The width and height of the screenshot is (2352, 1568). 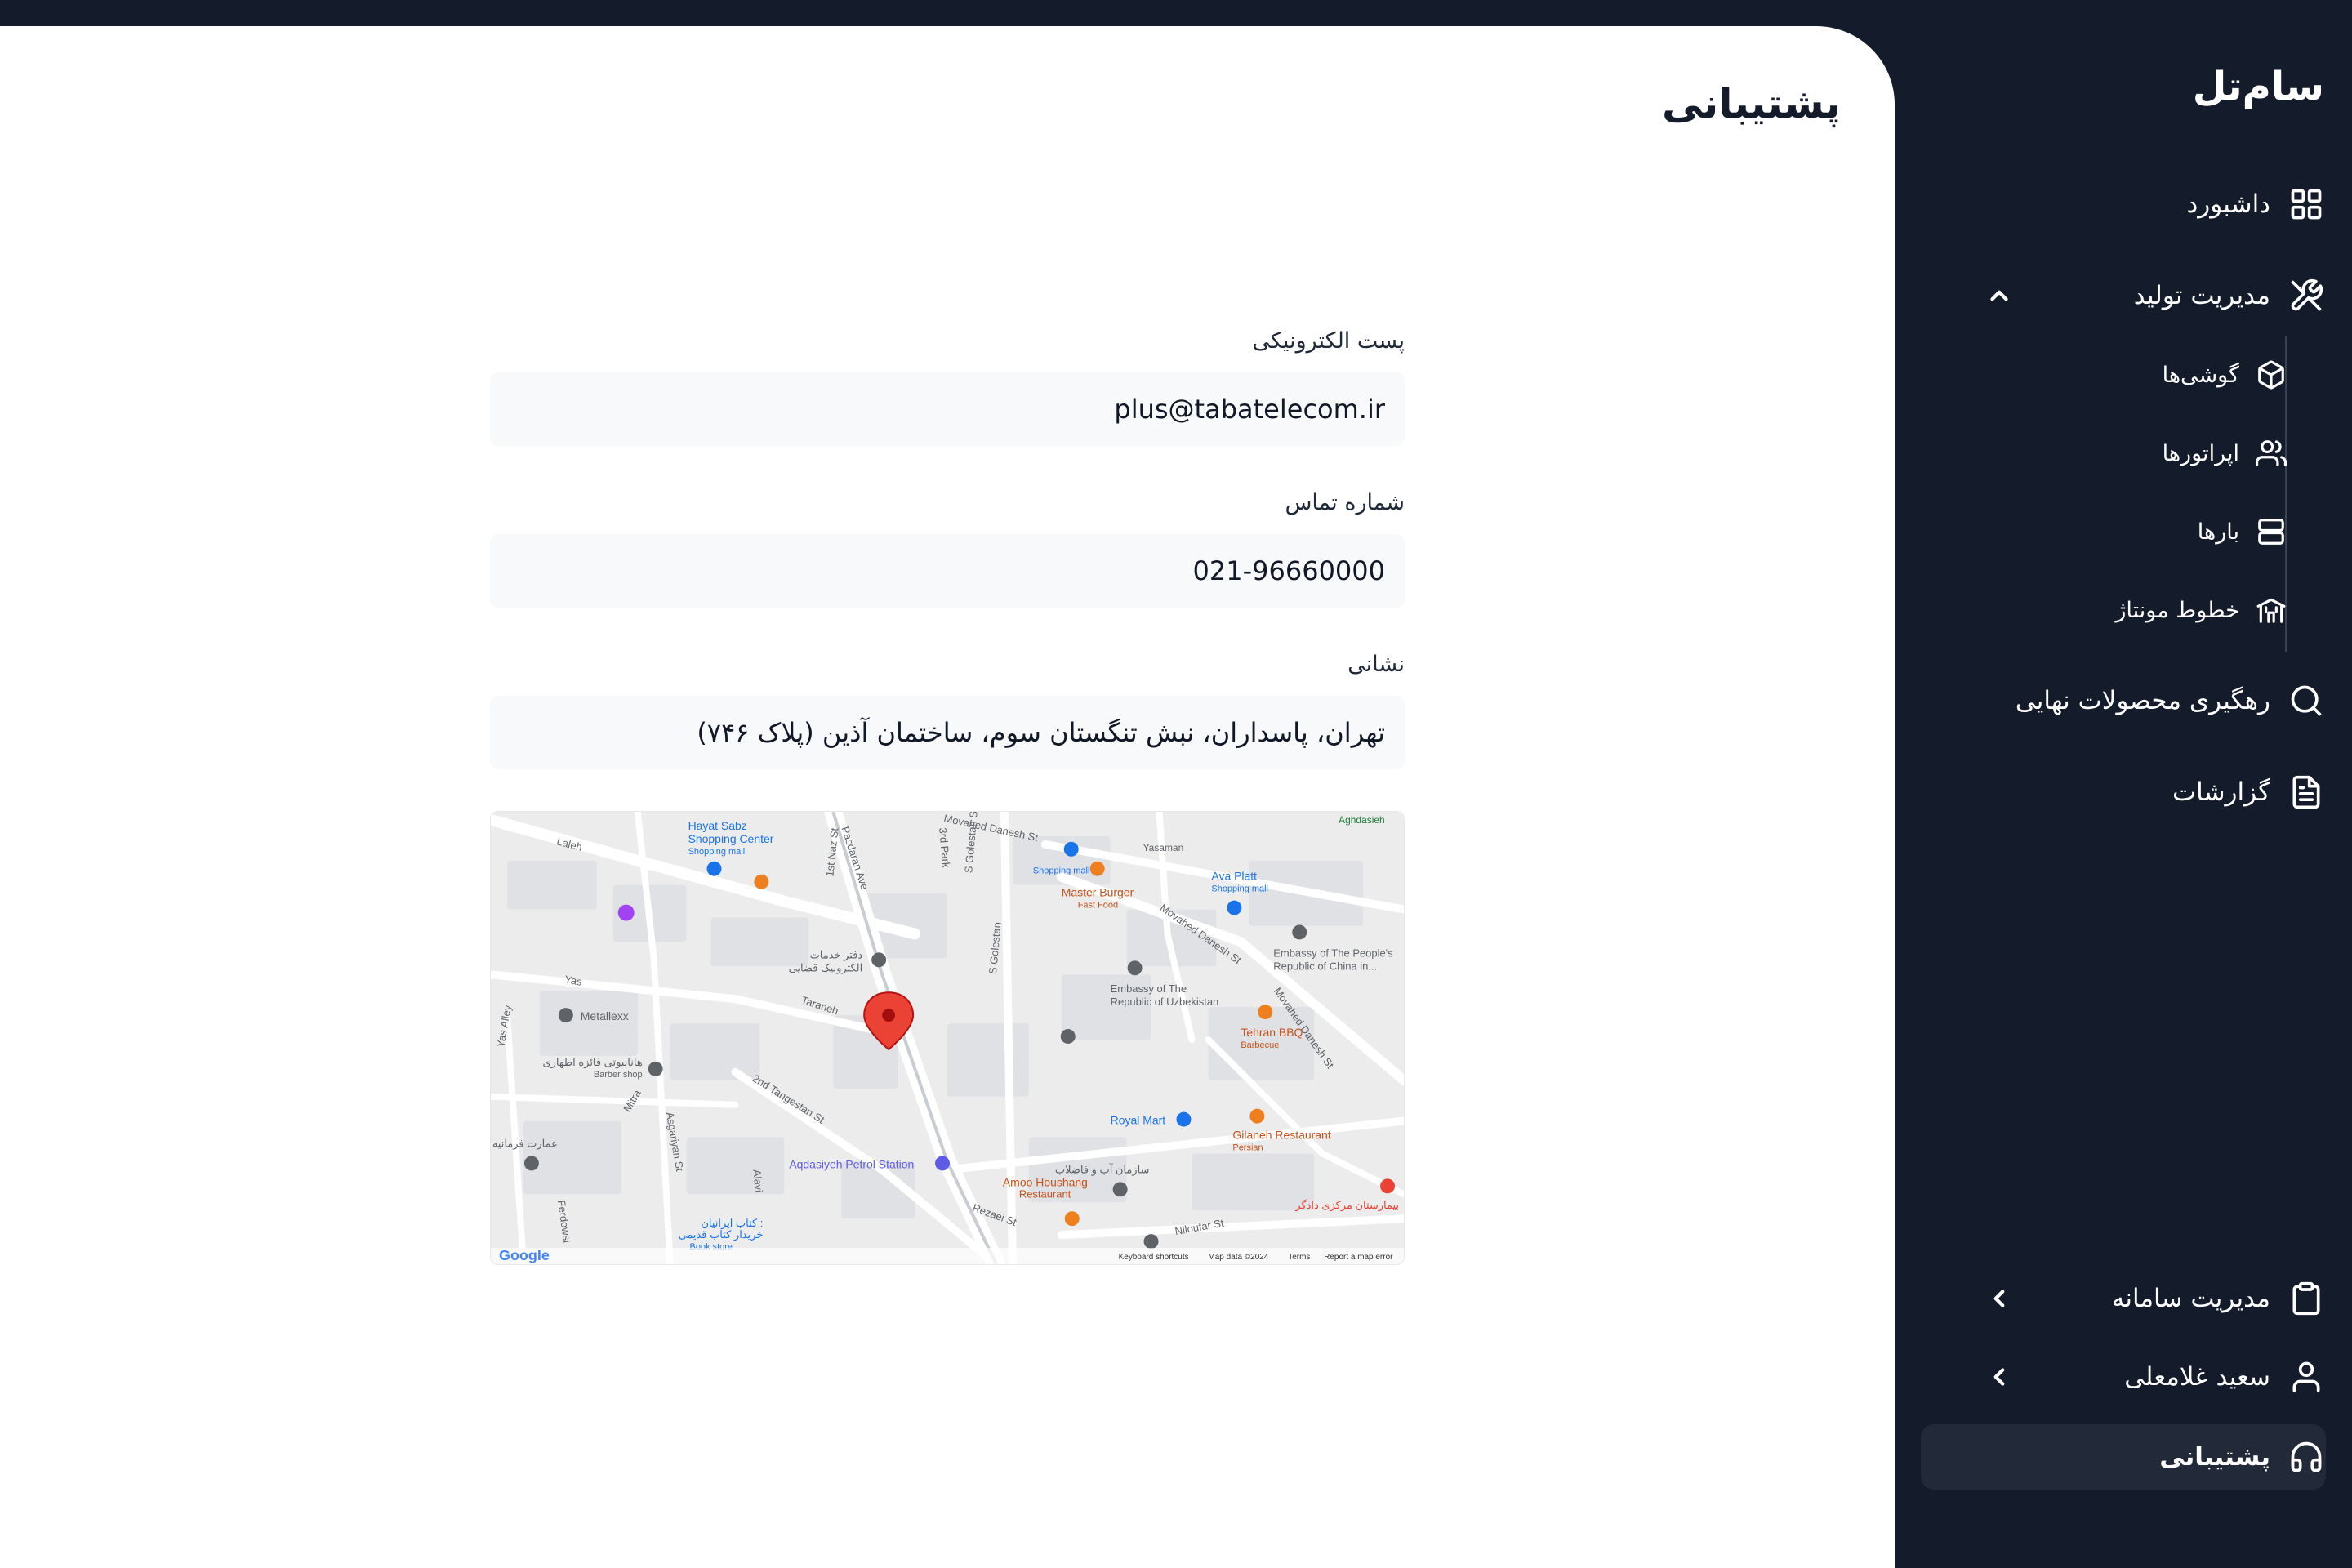 I want to click on map-poi-label: Ava Platt, so click(x=1234, y=876).